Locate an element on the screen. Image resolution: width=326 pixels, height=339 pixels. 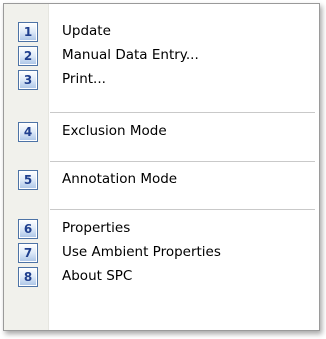
menu-item-label: About SPC is located at coordinates (97, 276).